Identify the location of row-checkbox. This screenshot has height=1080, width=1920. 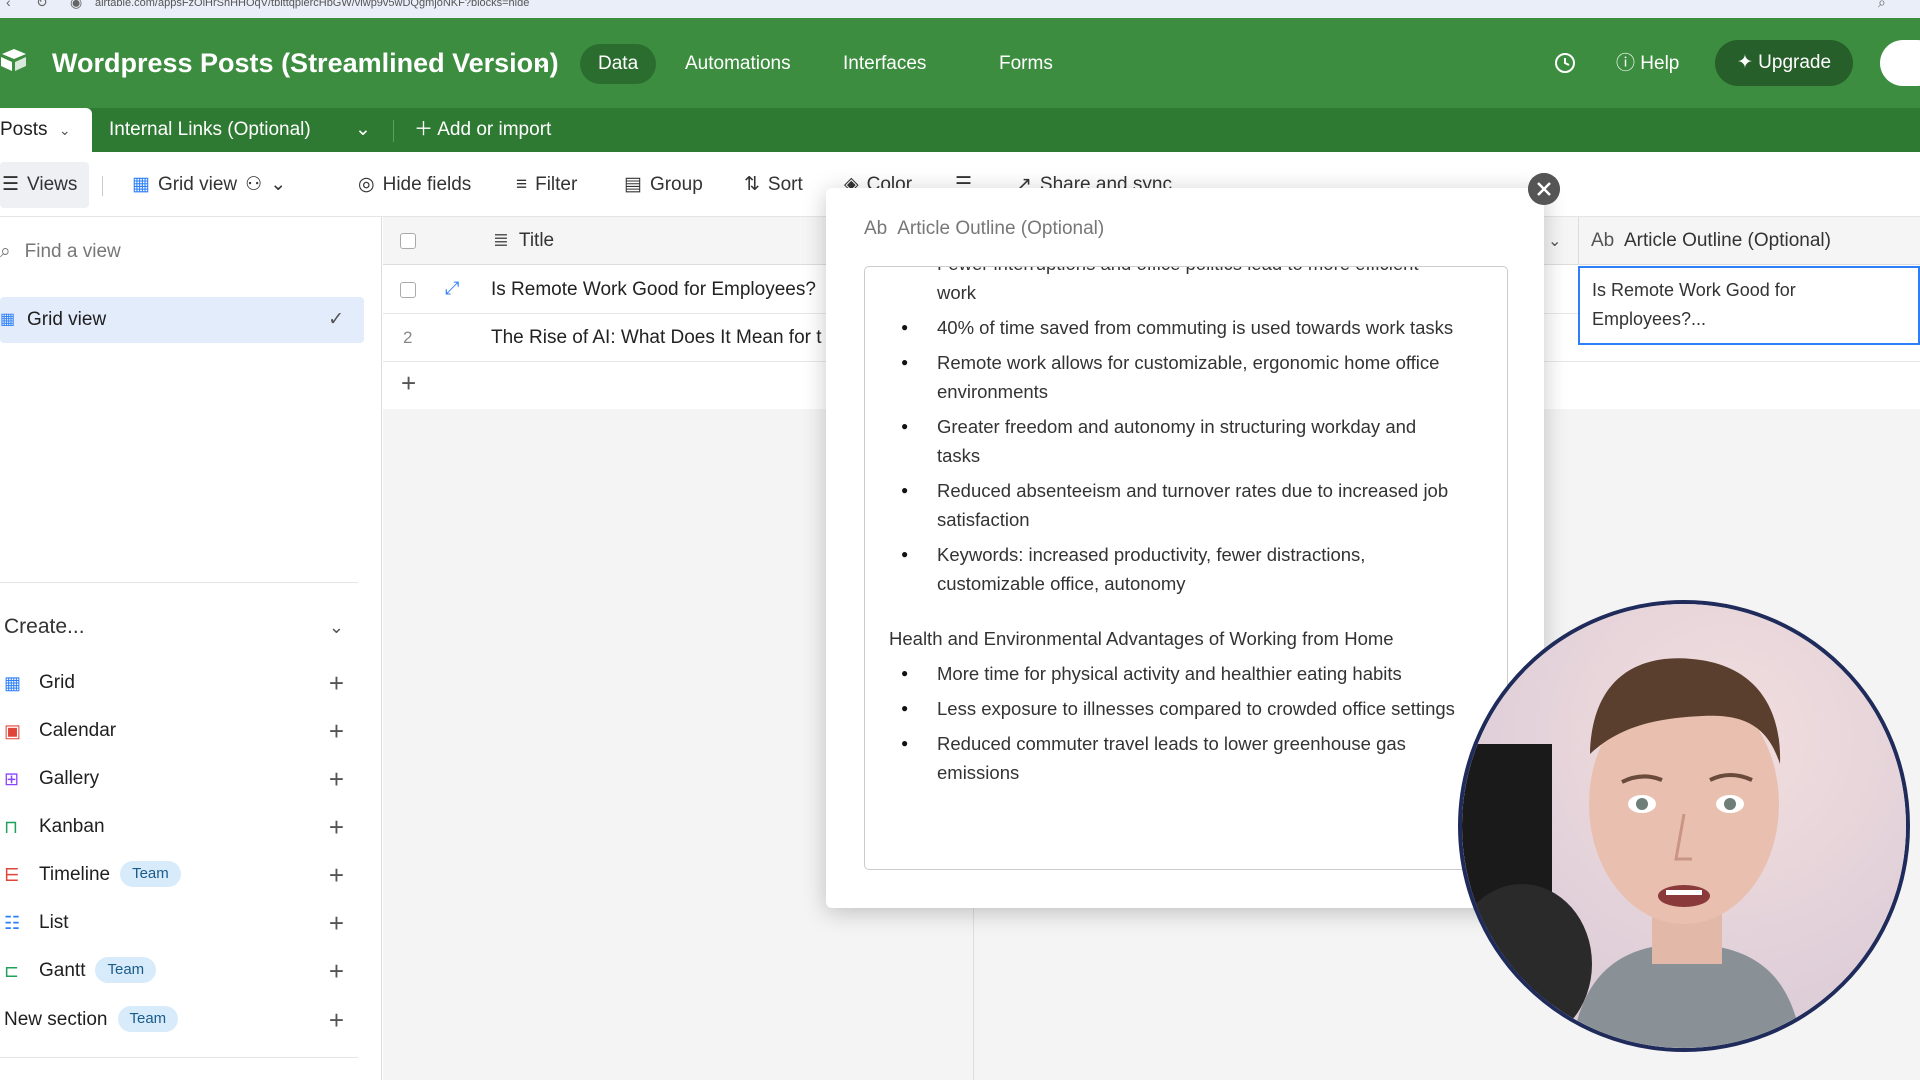
(408, 290).